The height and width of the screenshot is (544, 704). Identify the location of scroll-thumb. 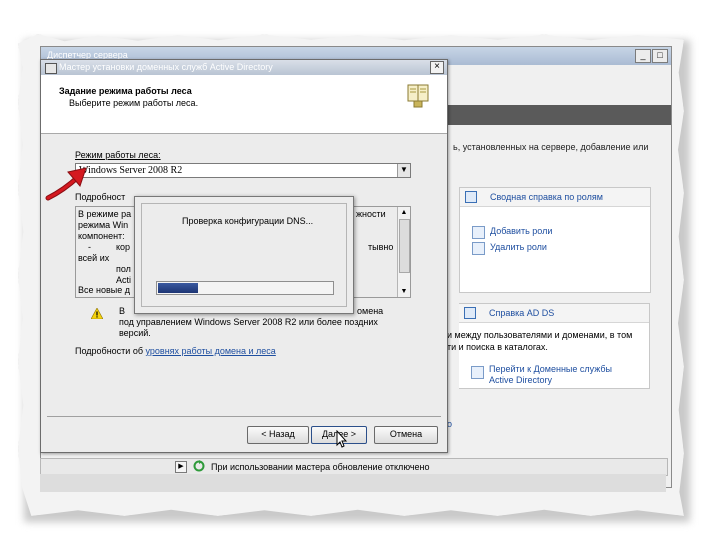
(404, 246).